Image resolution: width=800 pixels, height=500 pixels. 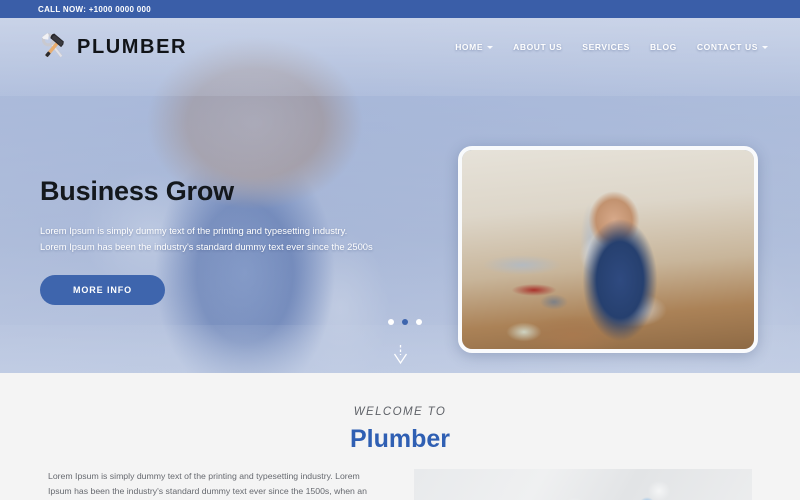 I want to click on main-navigation: HOME ABOUT US SERVICES BLOG CONTACT US, so click(x=611, y=47).